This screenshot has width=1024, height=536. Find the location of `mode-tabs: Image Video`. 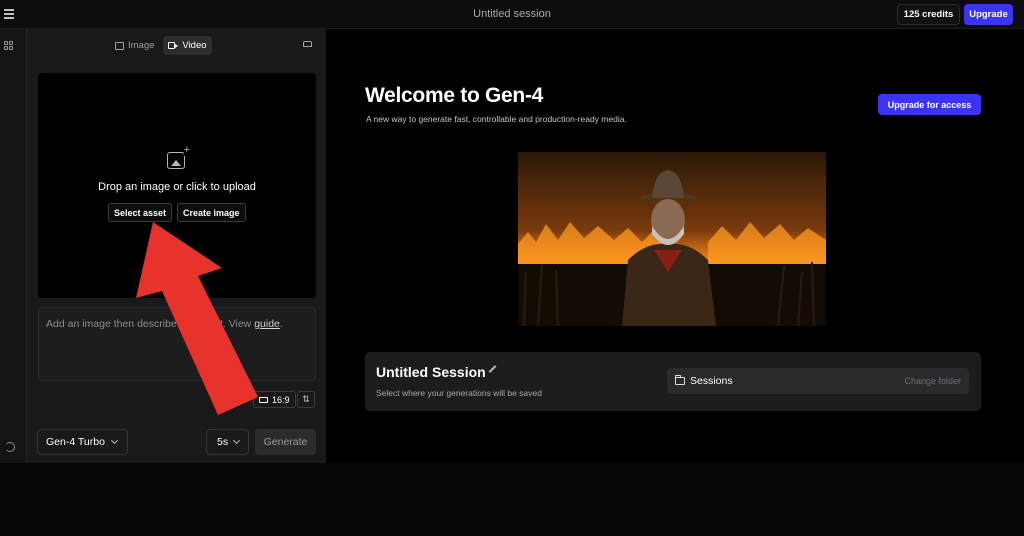

mode-tabs: Image Video is located at coordinates (161, 45).